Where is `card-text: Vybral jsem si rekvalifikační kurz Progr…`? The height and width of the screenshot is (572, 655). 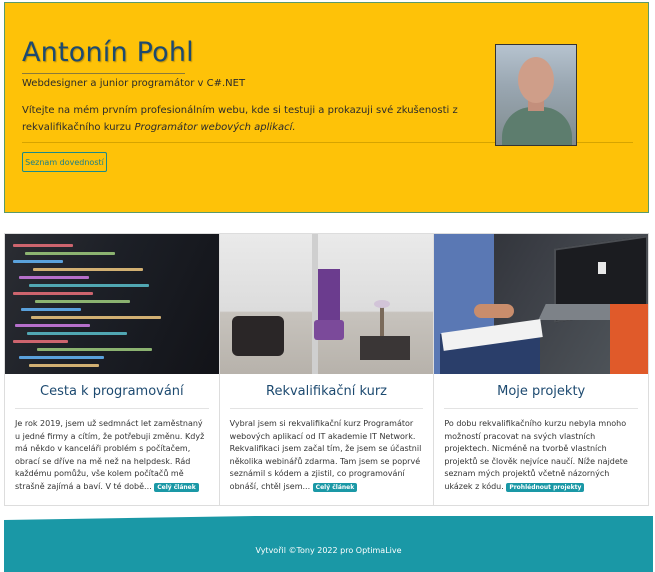
card-text: Vybral jsem si rekvalifikační kurz Progr… is located at coordinates (327, 455).